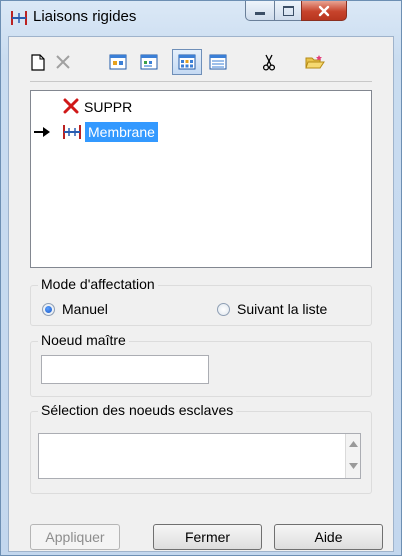  Describe the element at coordinates (98, 284) in the screenshot. I see `mode-title: Mode d'affectation` at that location.